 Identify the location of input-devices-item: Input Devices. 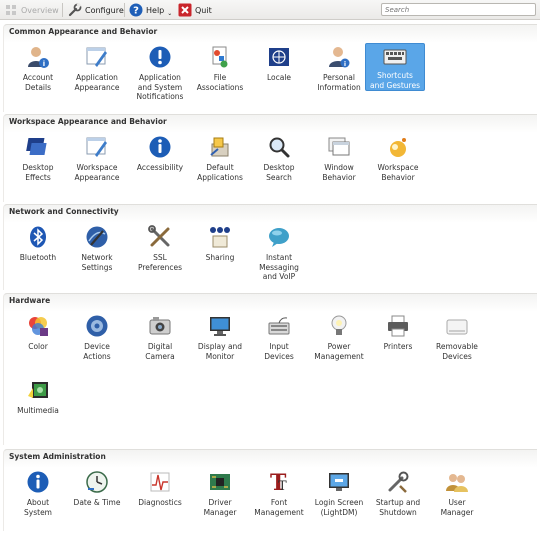
(279, 337).